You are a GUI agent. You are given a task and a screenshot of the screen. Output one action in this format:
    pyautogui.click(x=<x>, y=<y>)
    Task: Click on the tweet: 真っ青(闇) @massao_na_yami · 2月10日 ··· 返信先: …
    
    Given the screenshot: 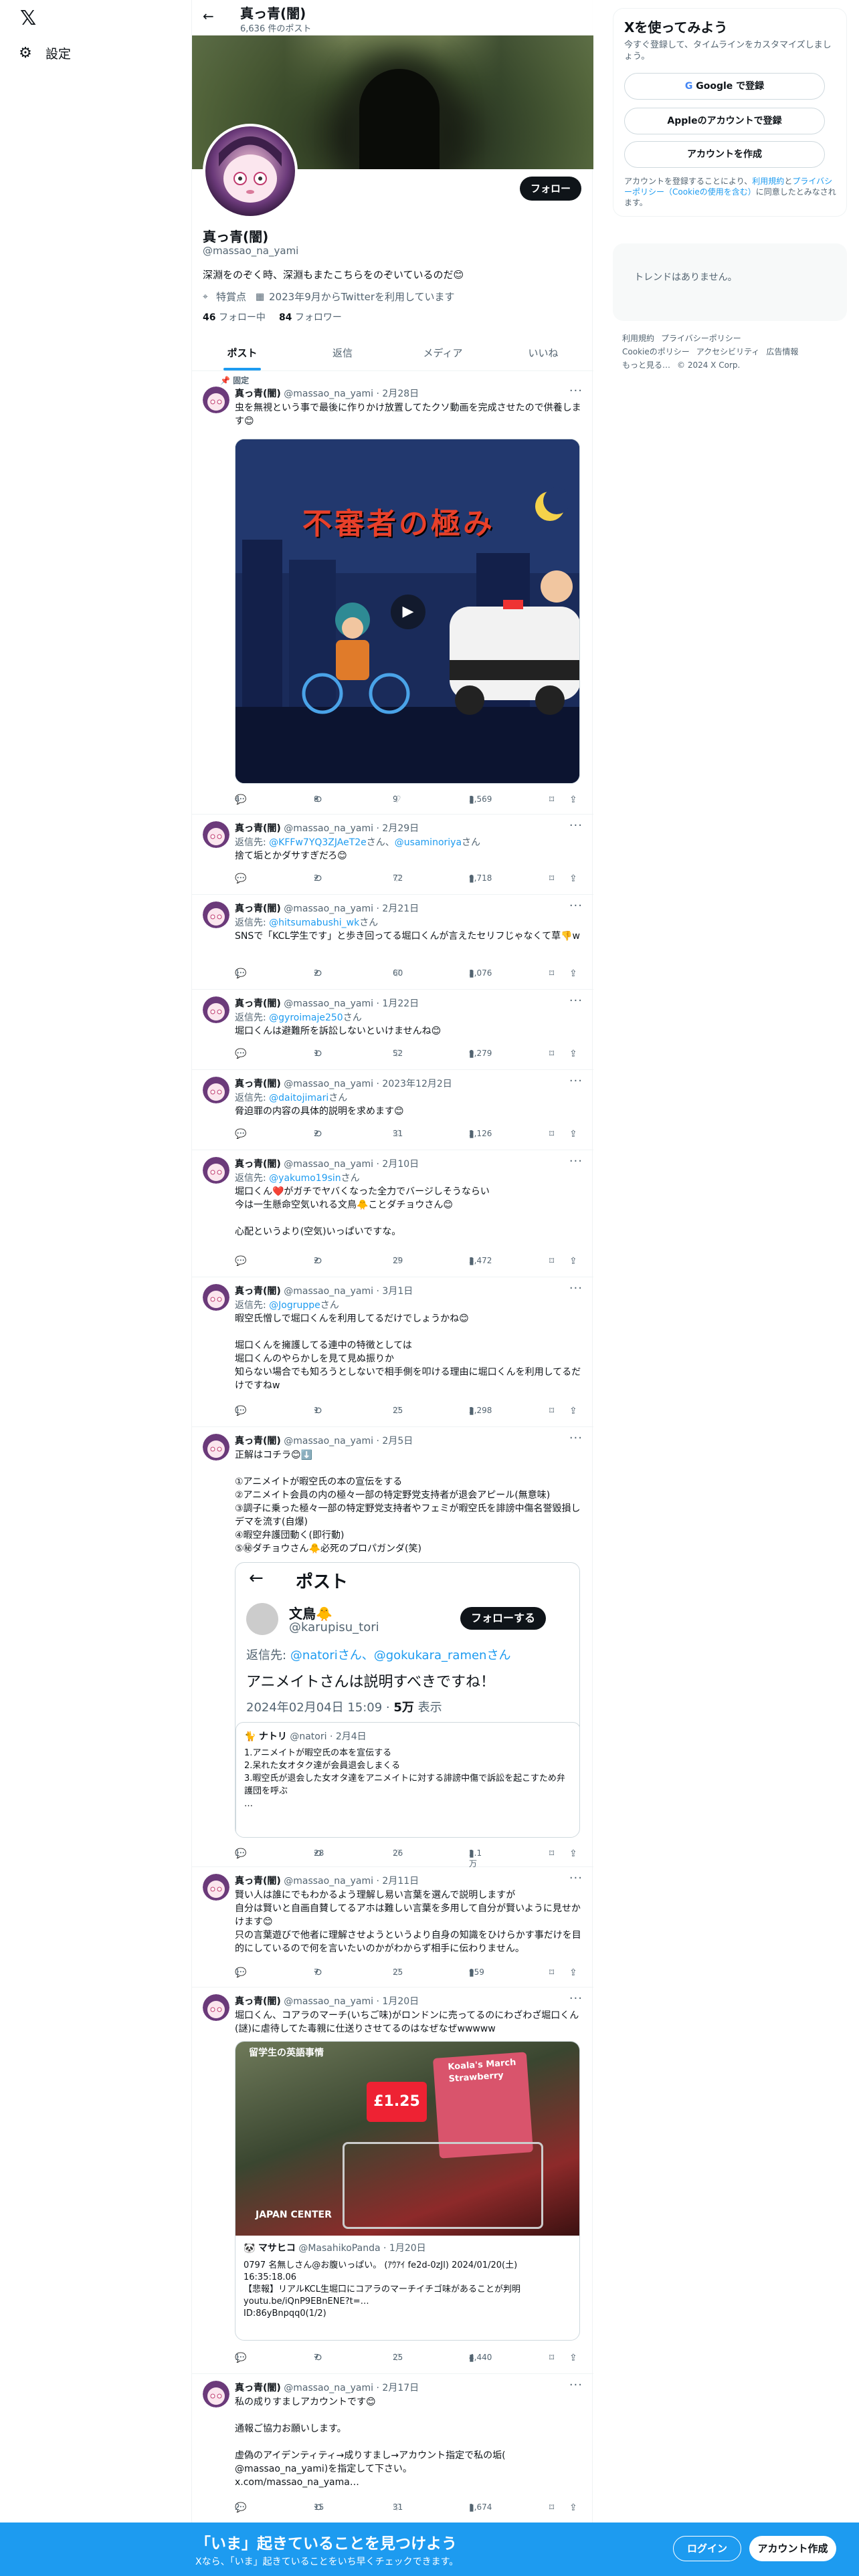 What is the action you would take?
    pyautogui.click(x=393, y=1213)
    